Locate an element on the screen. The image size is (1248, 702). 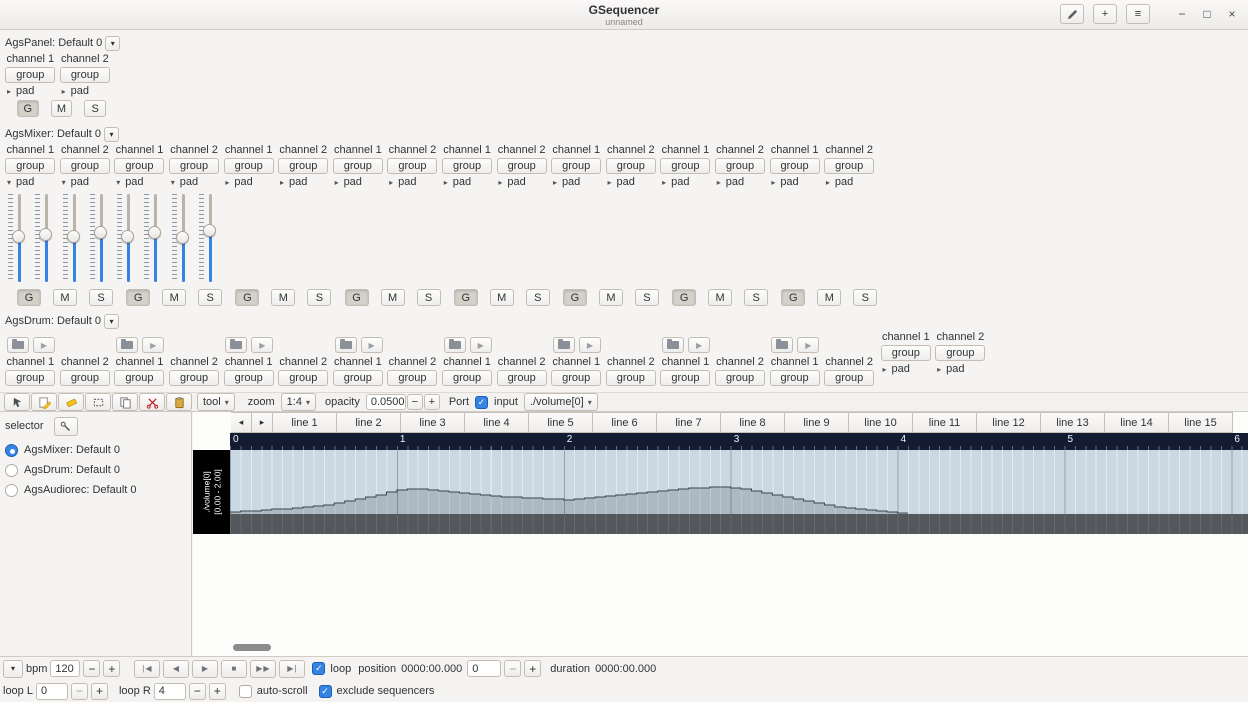
counter-decrement-button: − is located at coordinates (513, 668).